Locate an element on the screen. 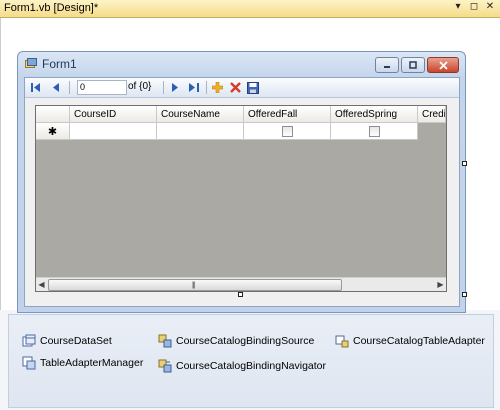 This screenshot has width=500, height=410. tray-item-dataset: CourseDataSet is located at coordinates (67, 341).